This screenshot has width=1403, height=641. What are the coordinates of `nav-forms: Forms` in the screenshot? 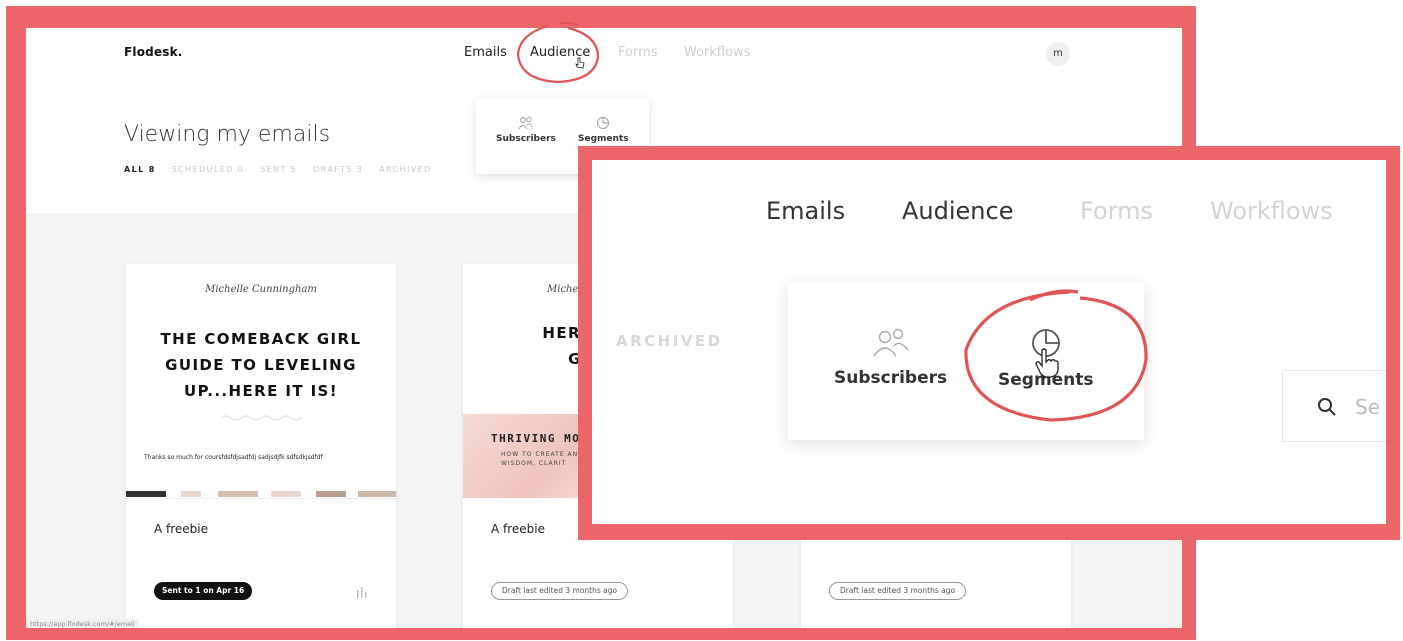 It's located at (638, 52).